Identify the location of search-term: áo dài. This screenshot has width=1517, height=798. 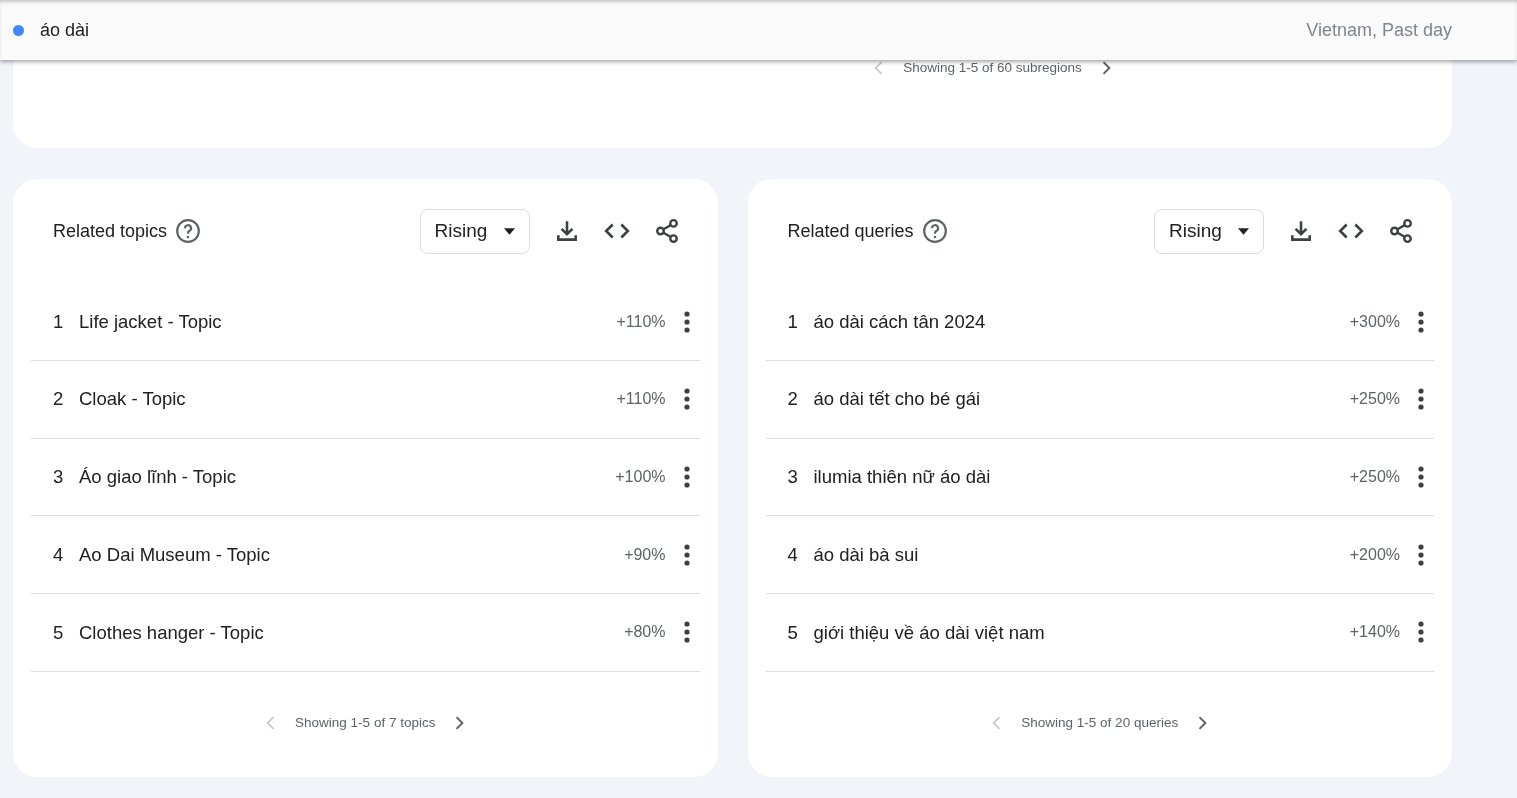
(65, 30).